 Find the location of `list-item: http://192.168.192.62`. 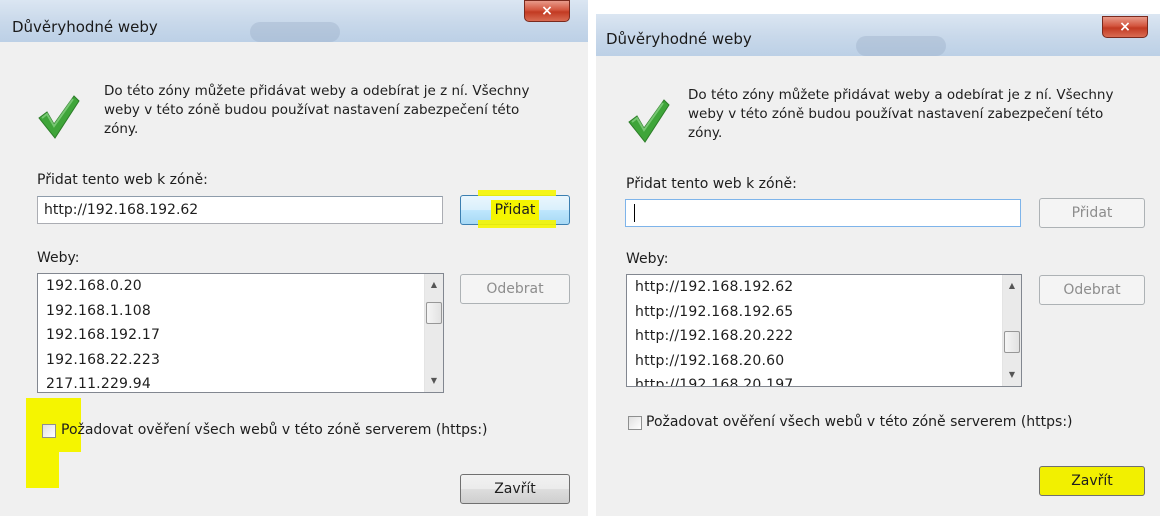

list-item: http://192.168.192.62 is located at coordinates (824, 287).